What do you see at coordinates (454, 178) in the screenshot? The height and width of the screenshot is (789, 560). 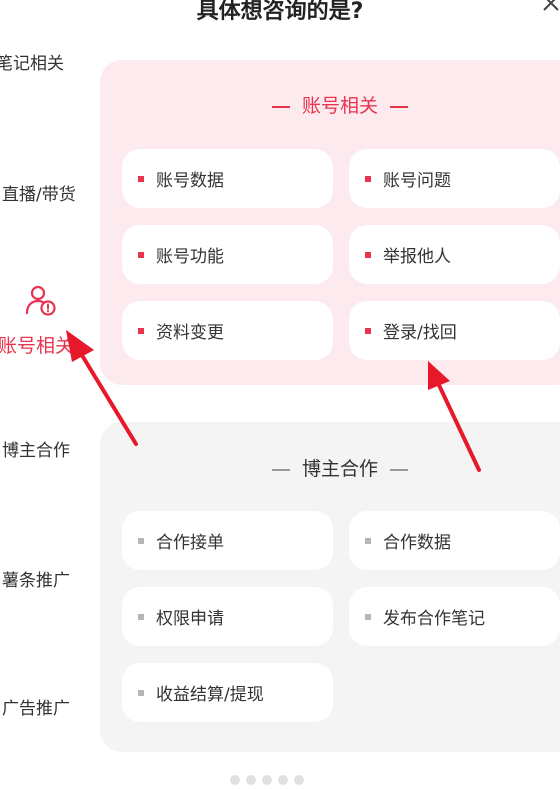 I see `option-account-issue: 账号问题` at bounding box center [454, 178].